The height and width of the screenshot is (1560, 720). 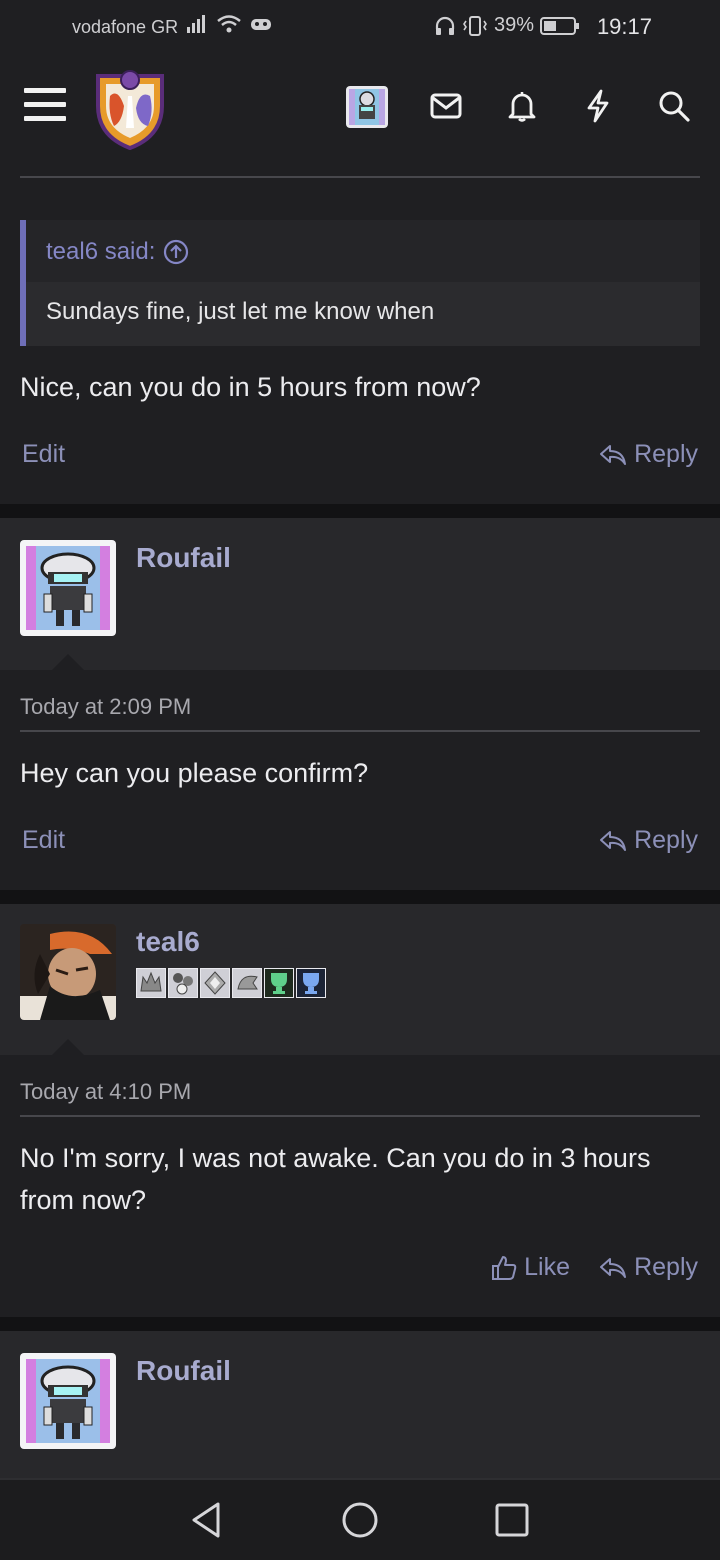 What do you see at coordinates (105, 1092) in the screenshot?
I see `post-timestamp: Today at 4:10 PM` at bounding box center [105, 1092].